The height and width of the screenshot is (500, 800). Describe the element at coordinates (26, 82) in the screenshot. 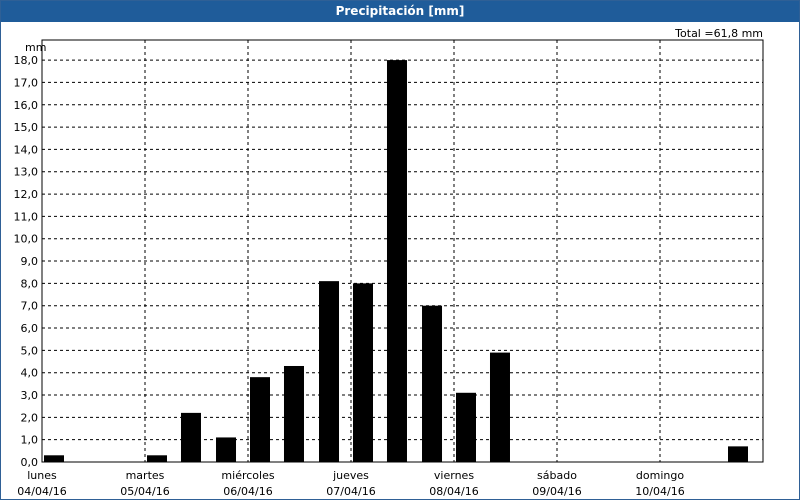

I see `y-tick-label: 17,0` at that location.